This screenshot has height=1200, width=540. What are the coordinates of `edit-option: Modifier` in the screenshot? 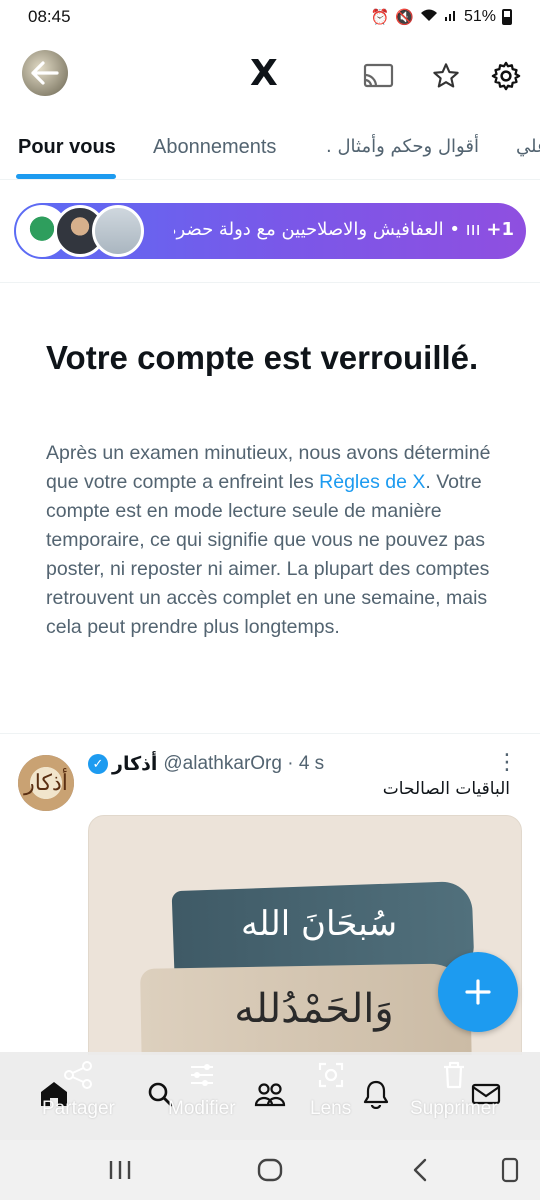 It's located at (202, 1090).